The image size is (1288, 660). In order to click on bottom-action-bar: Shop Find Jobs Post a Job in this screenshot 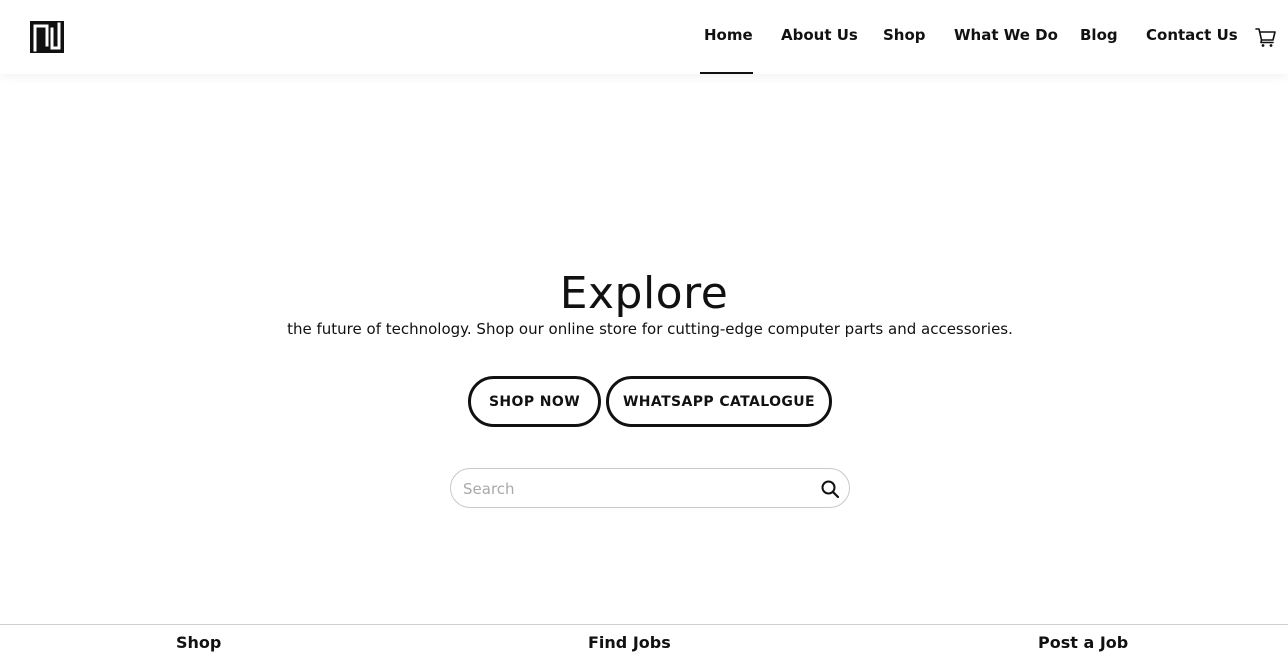, I will do `click(644, 642)`.